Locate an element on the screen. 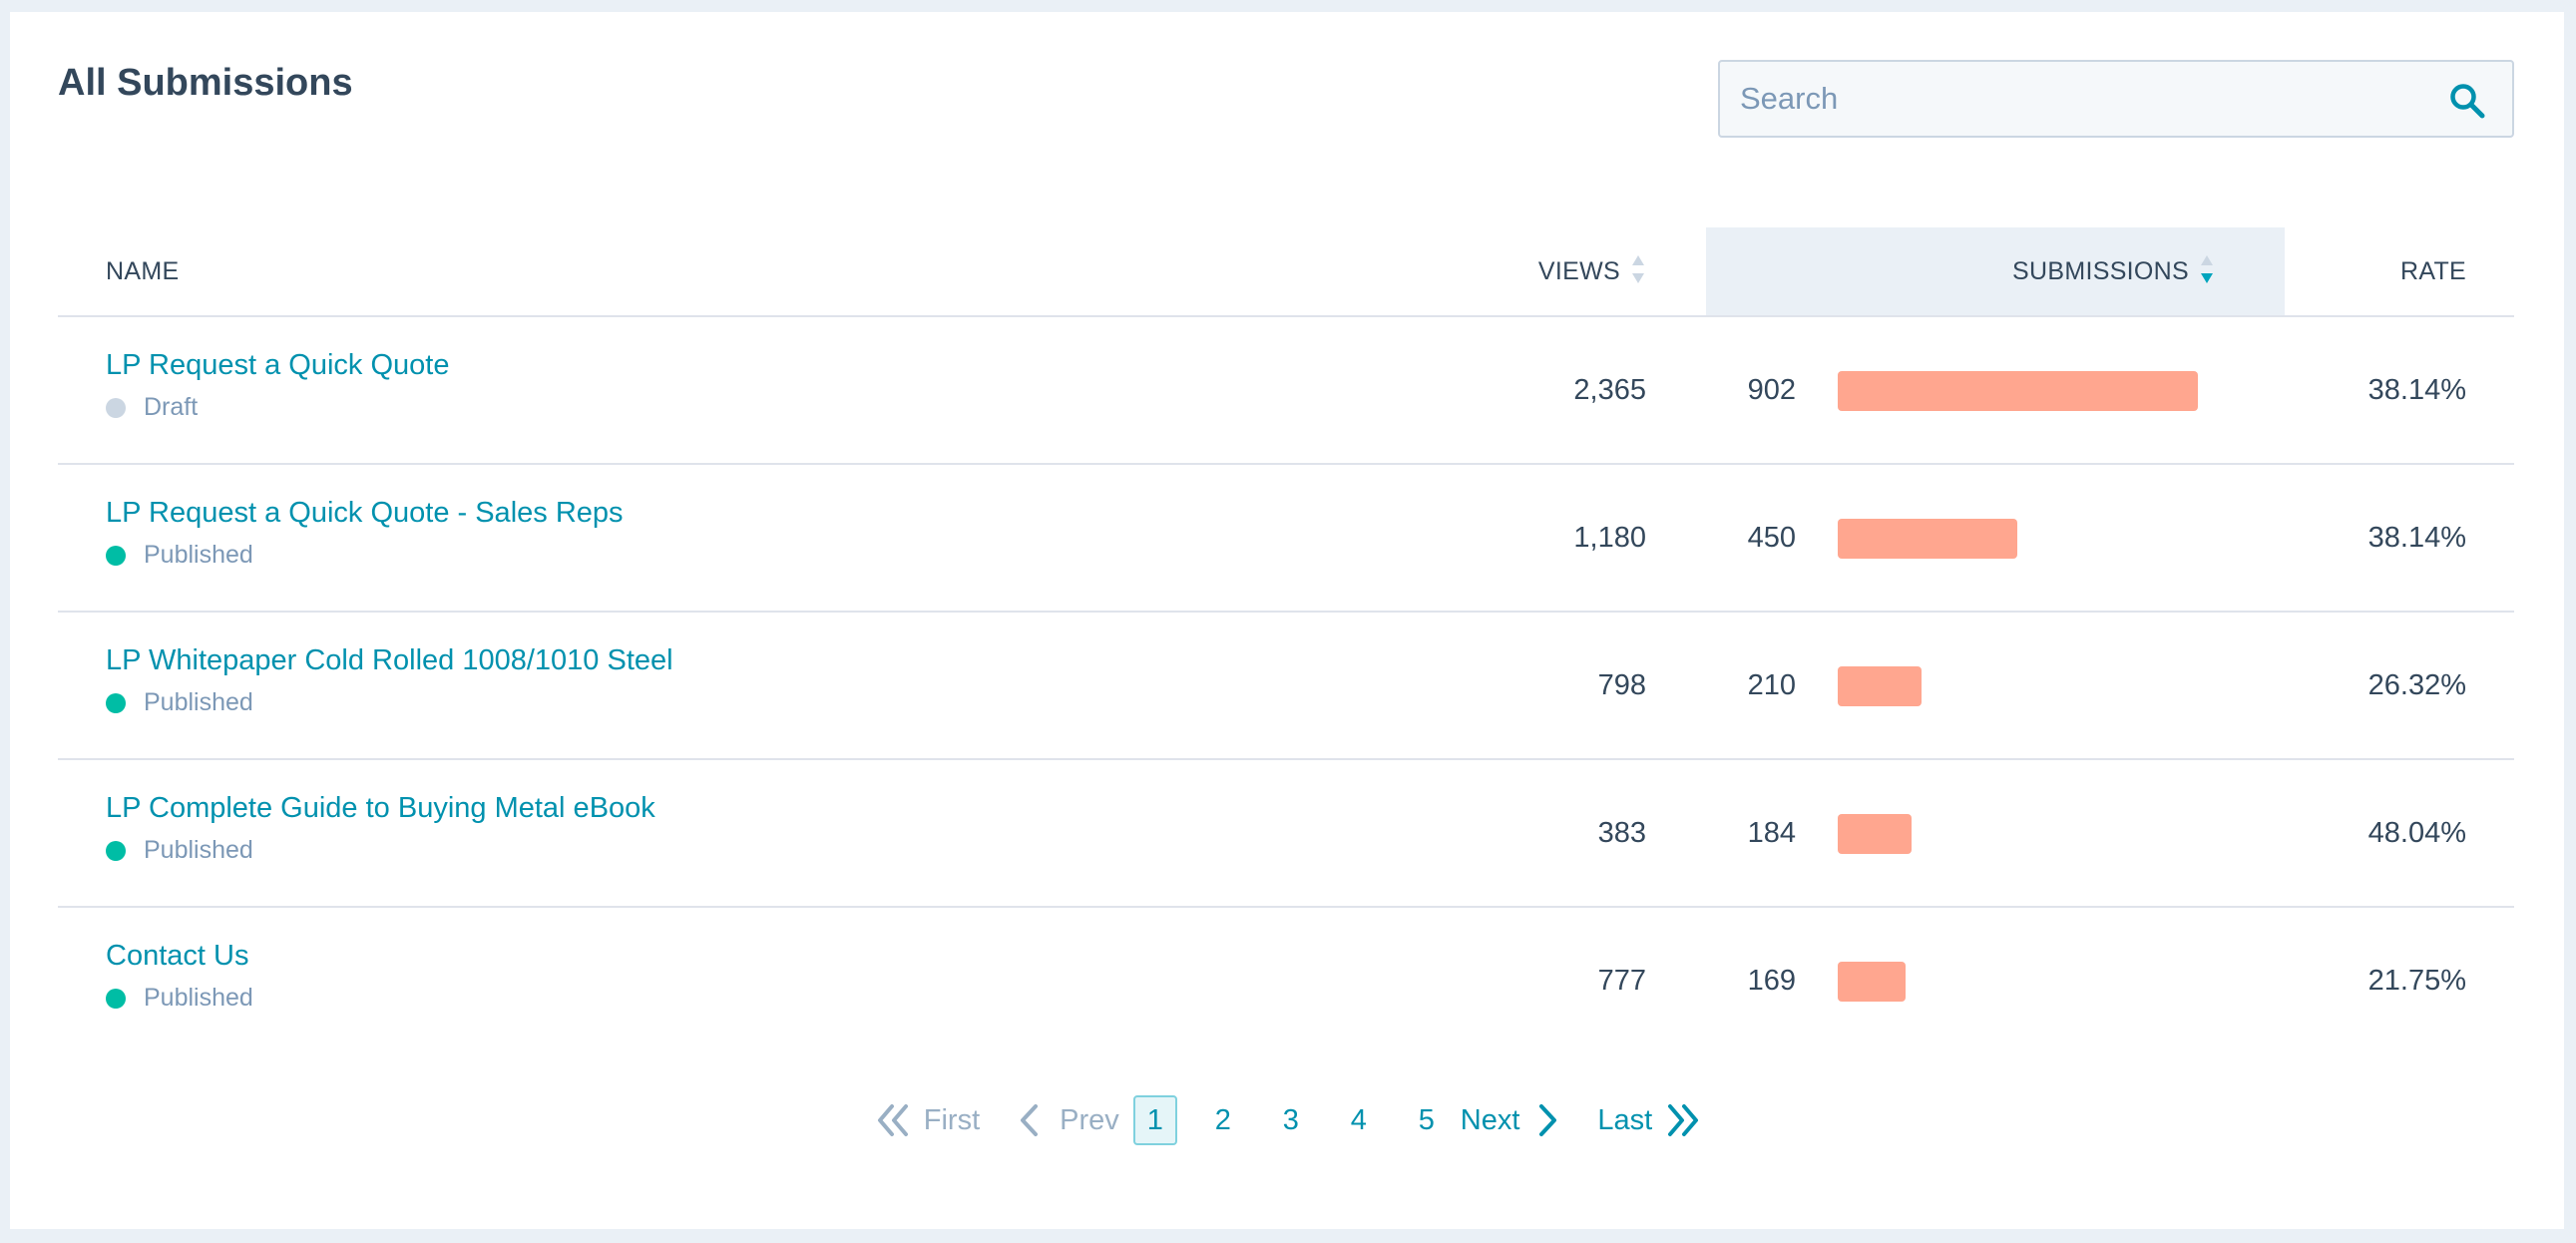 The height and width of the screenshot is (1243, 2576). draft-status-dot-icon is located at coordinates (116, 407).